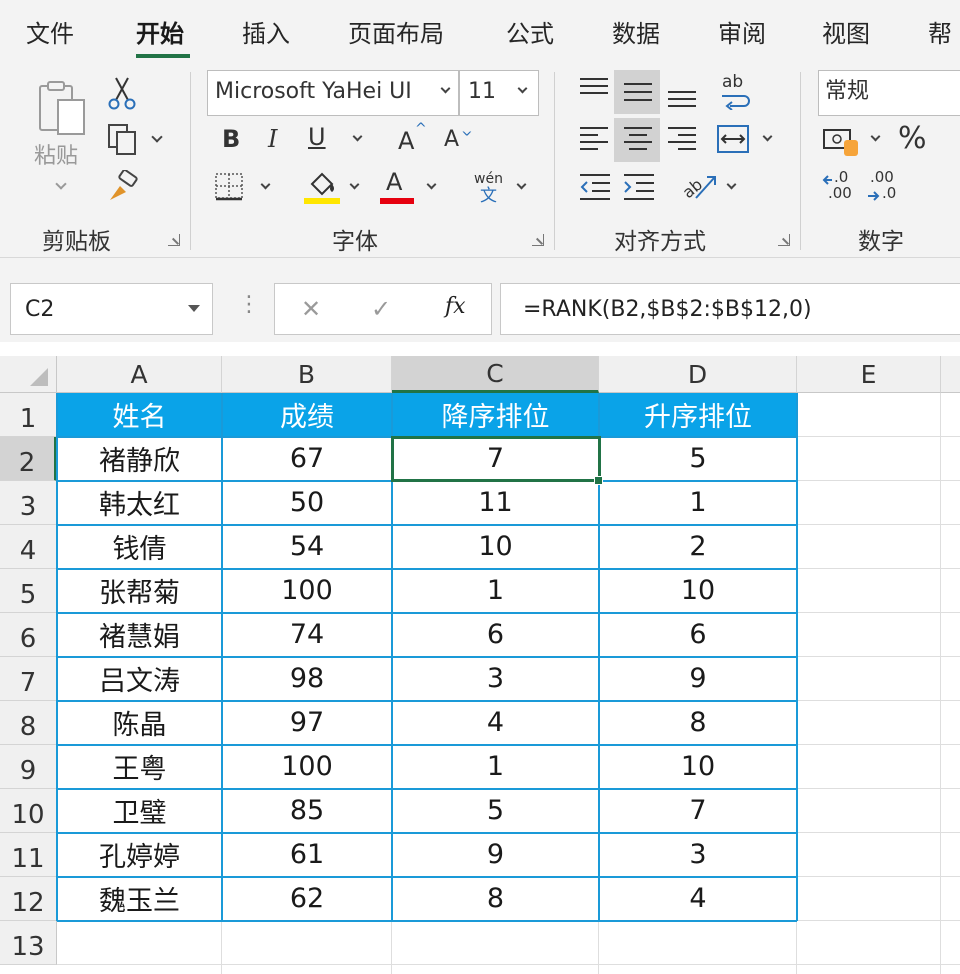 The image size is (960, 974). What do you see at coordinates (639, 187) in the screenshot?
I see `increase-indent-icon` at bounding box center [639, 187].